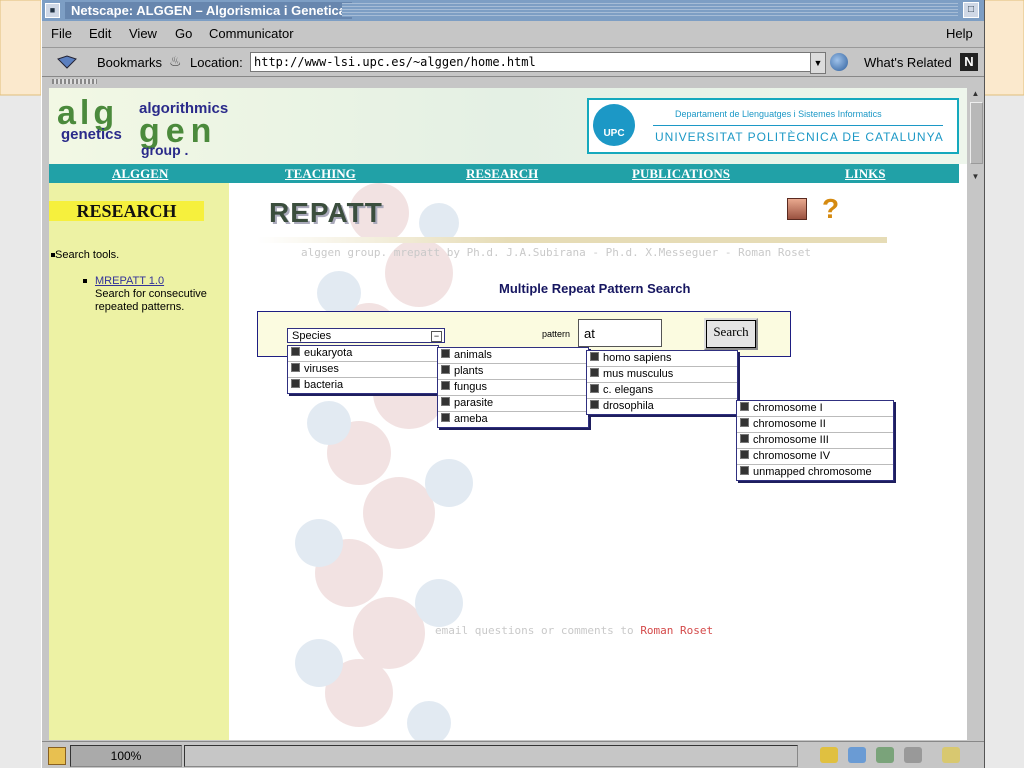  I want to click on nav-link-alggen: ALGGEN, so click(140, 174).